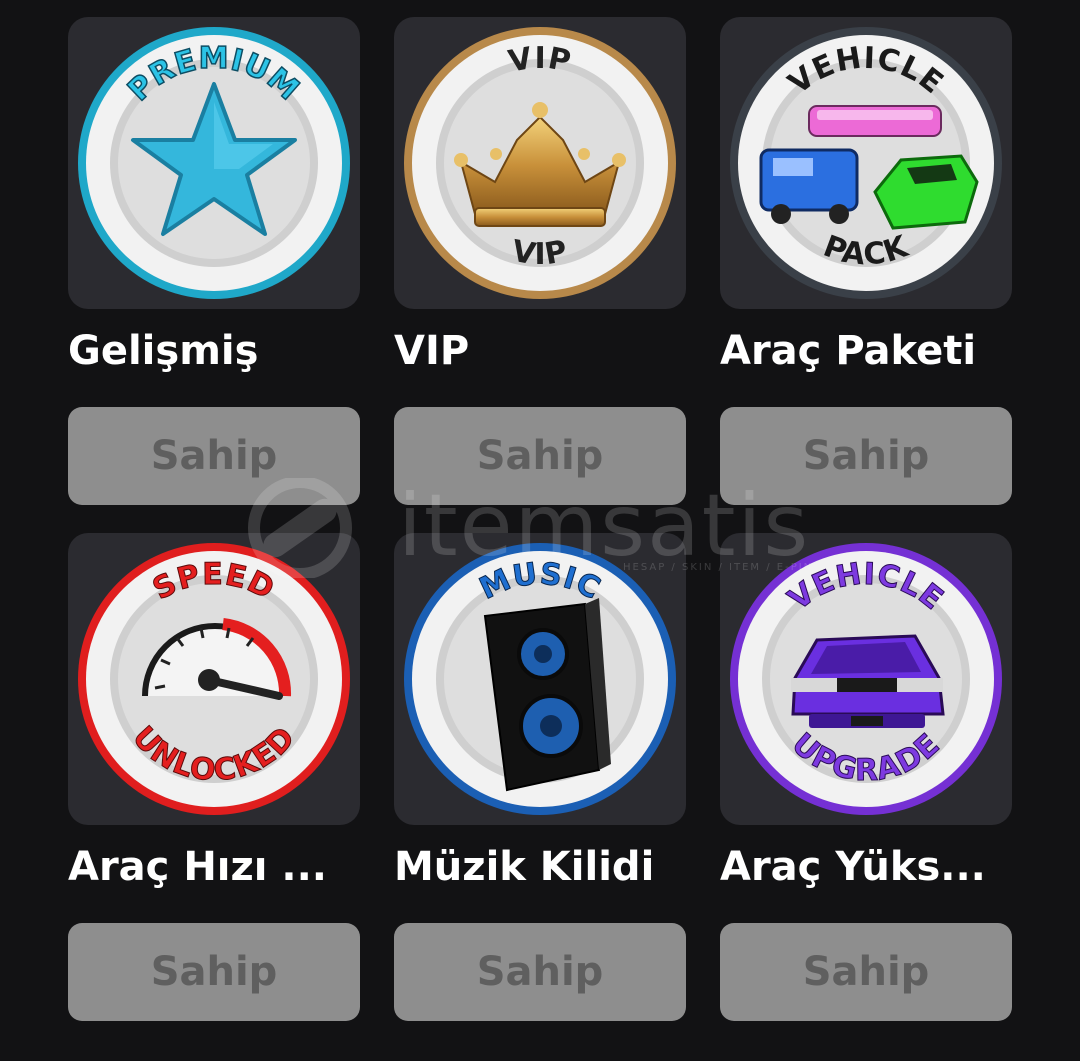 The image size is (1080, 1061). I want to click on vip-crown-badge-icon: VIP VIP, so click(540, 163).